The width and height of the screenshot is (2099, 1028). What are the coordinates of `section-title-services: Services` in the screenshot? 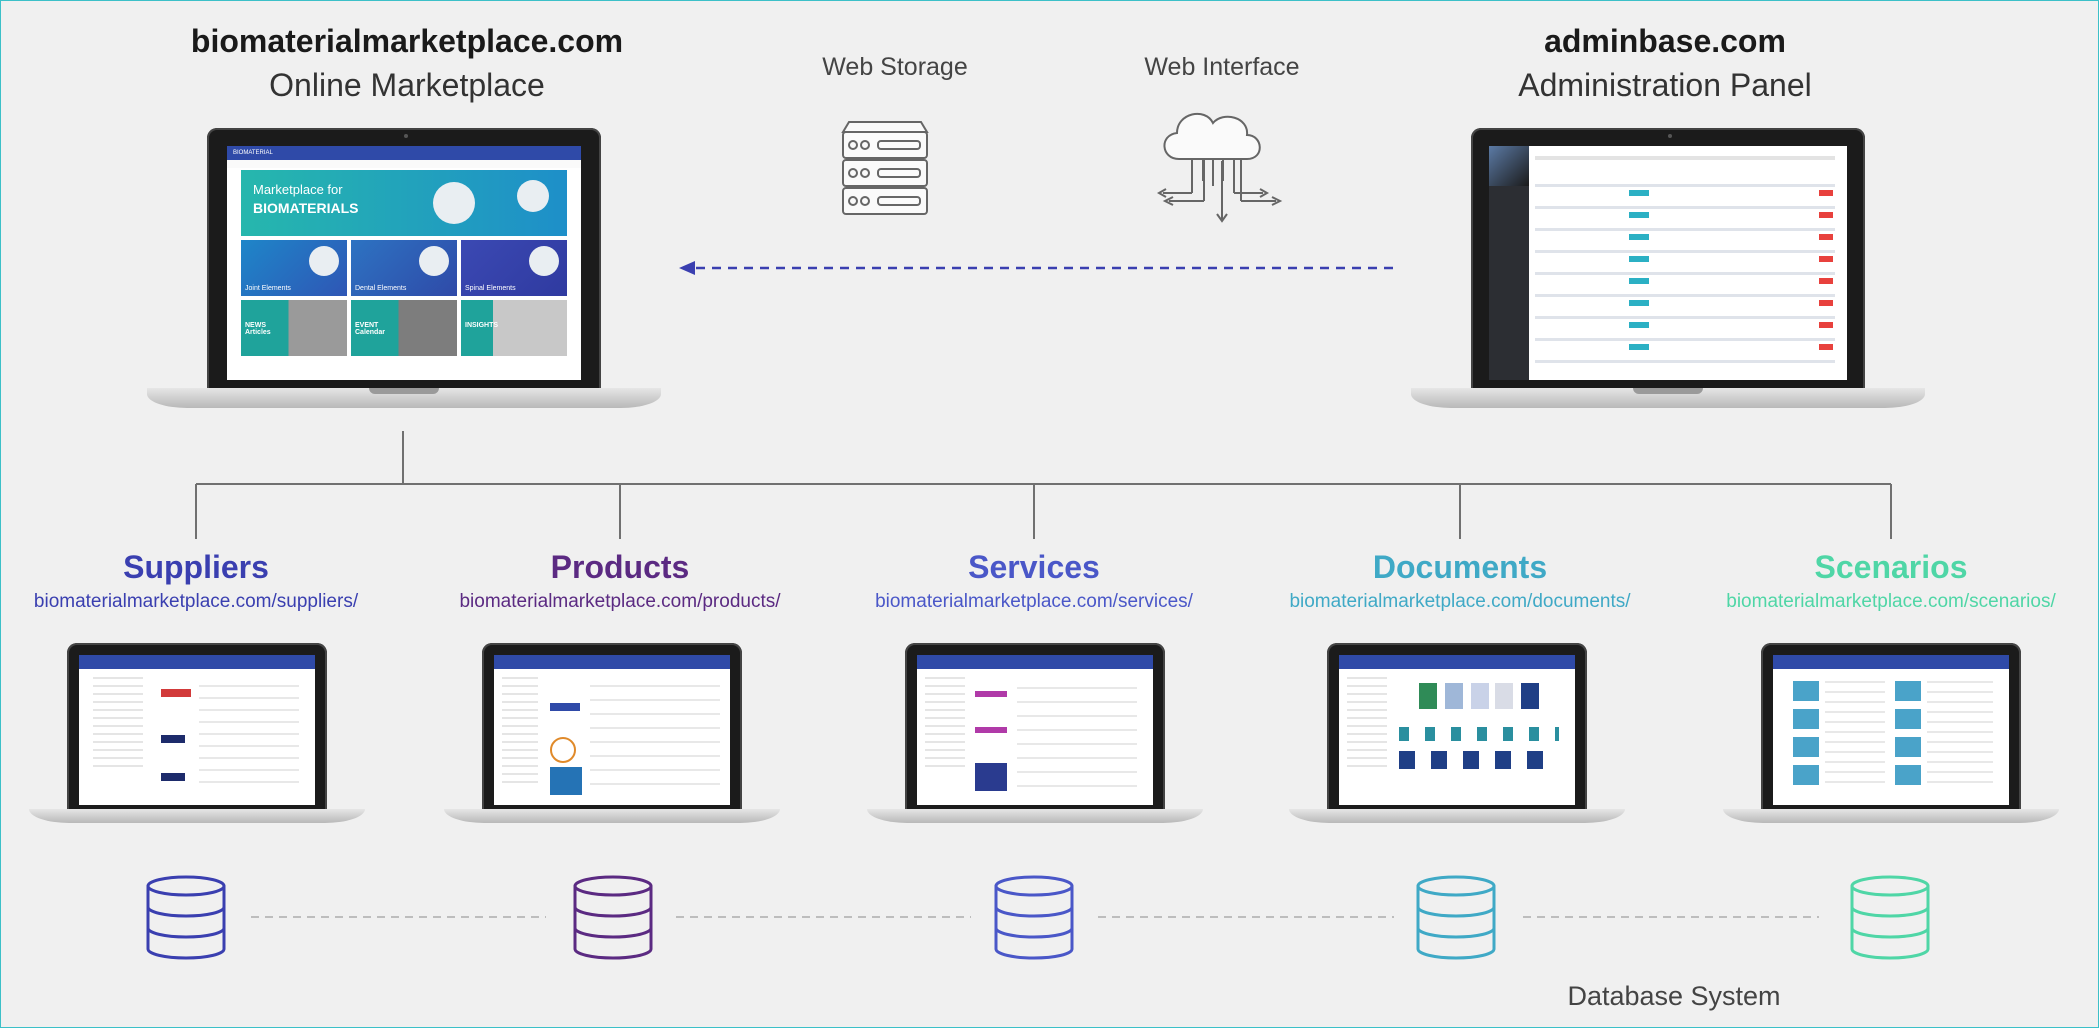 It's located at (1034, 567).